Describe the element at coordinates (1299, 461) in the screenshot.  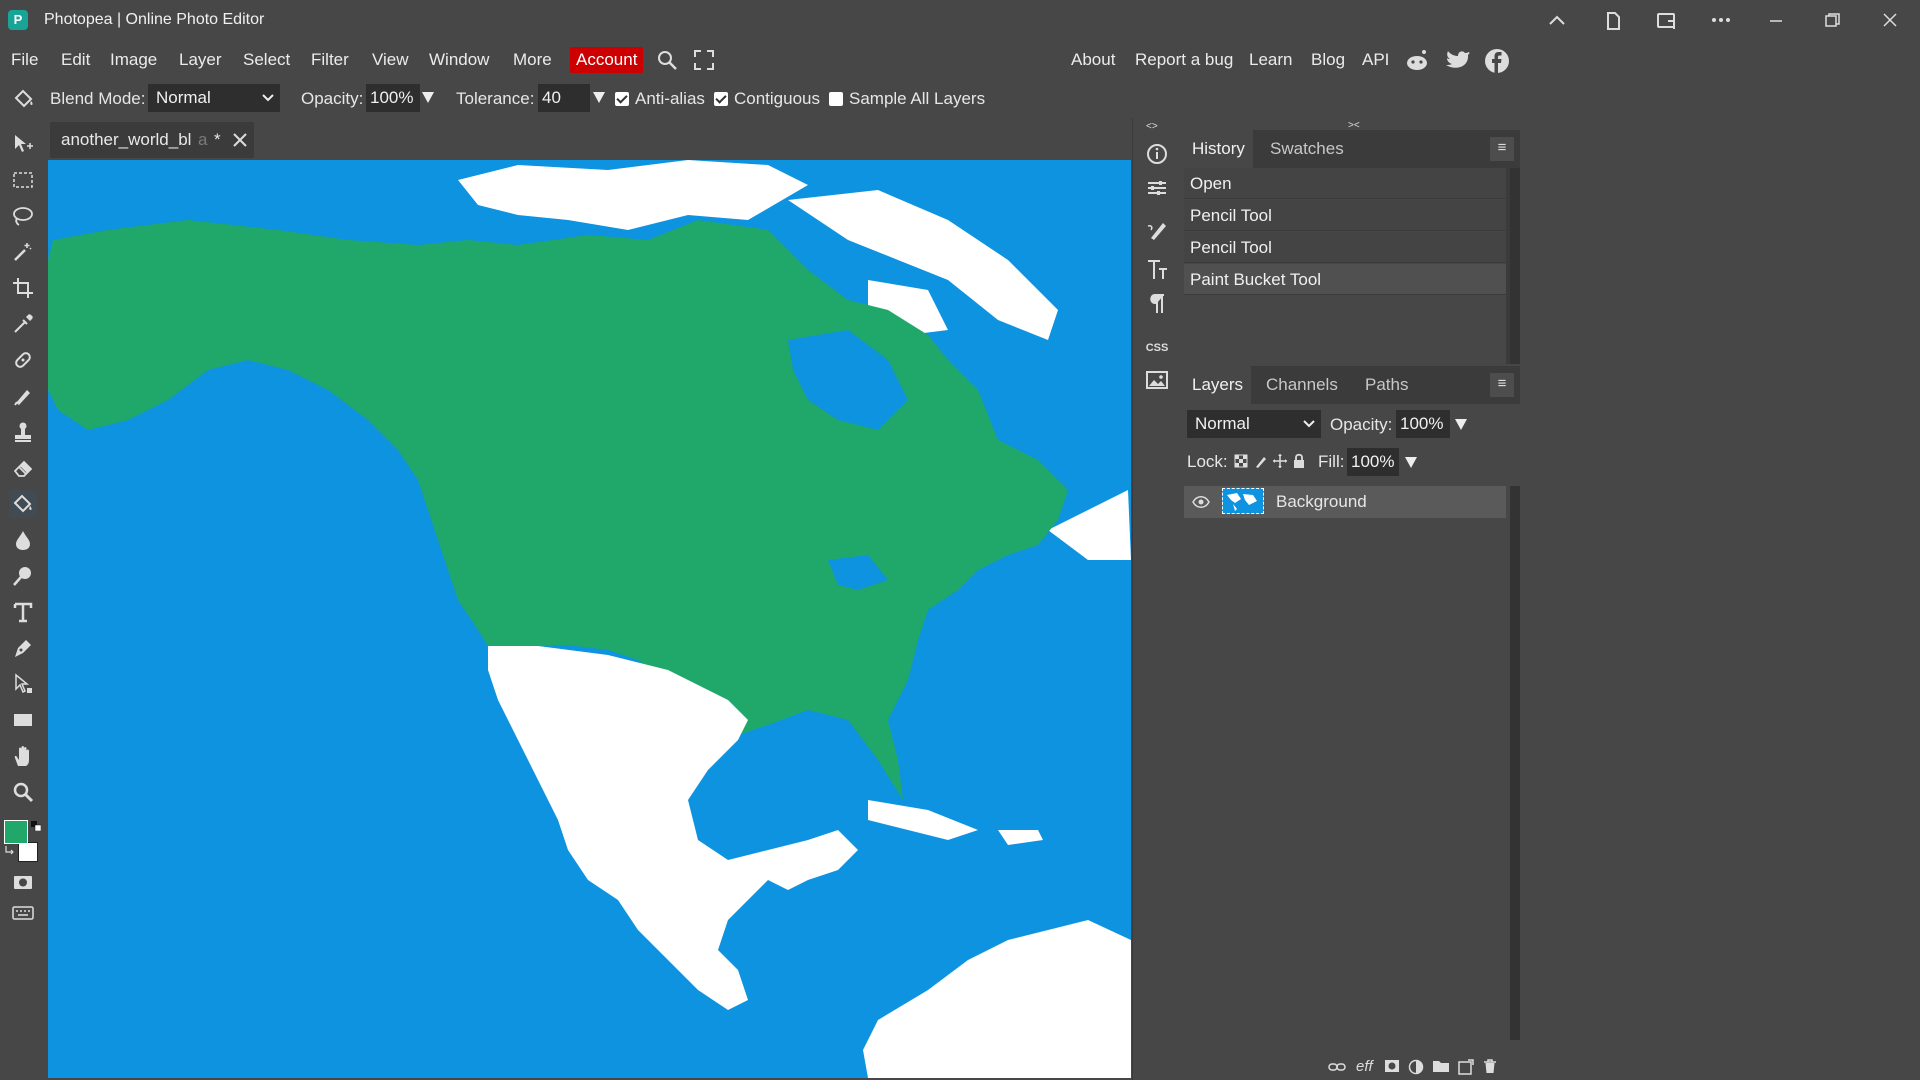
I see `lock-all-icon` at that location.